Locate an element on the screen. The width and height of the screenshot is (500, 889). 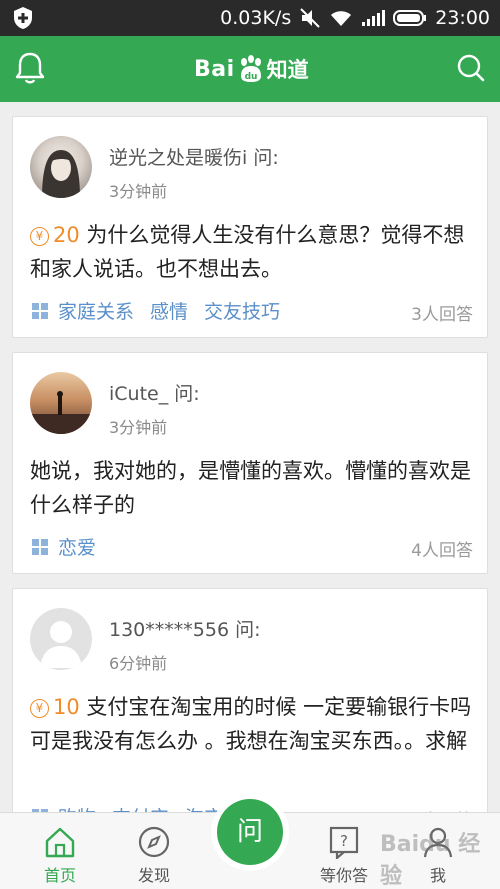
question-body: 她说，我对她的，是懵懂的喜欢。懵懂的喜欢是什么样子的 is located at coordinates (250, 488).